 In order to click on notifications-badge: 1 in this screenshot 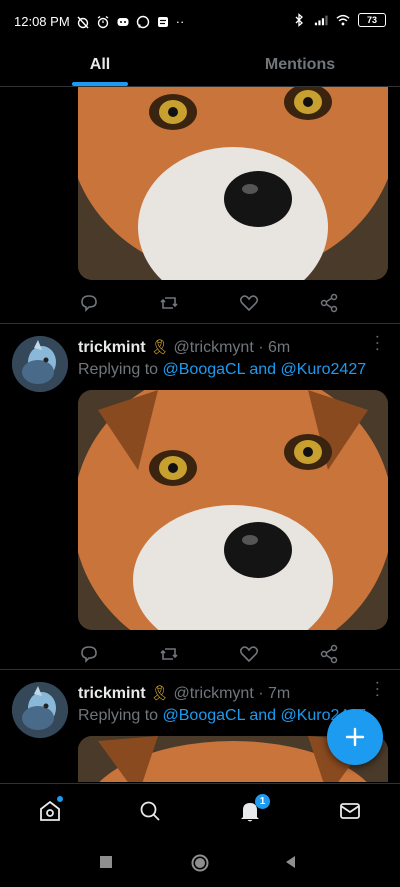, I will do `click(262, 801)`.